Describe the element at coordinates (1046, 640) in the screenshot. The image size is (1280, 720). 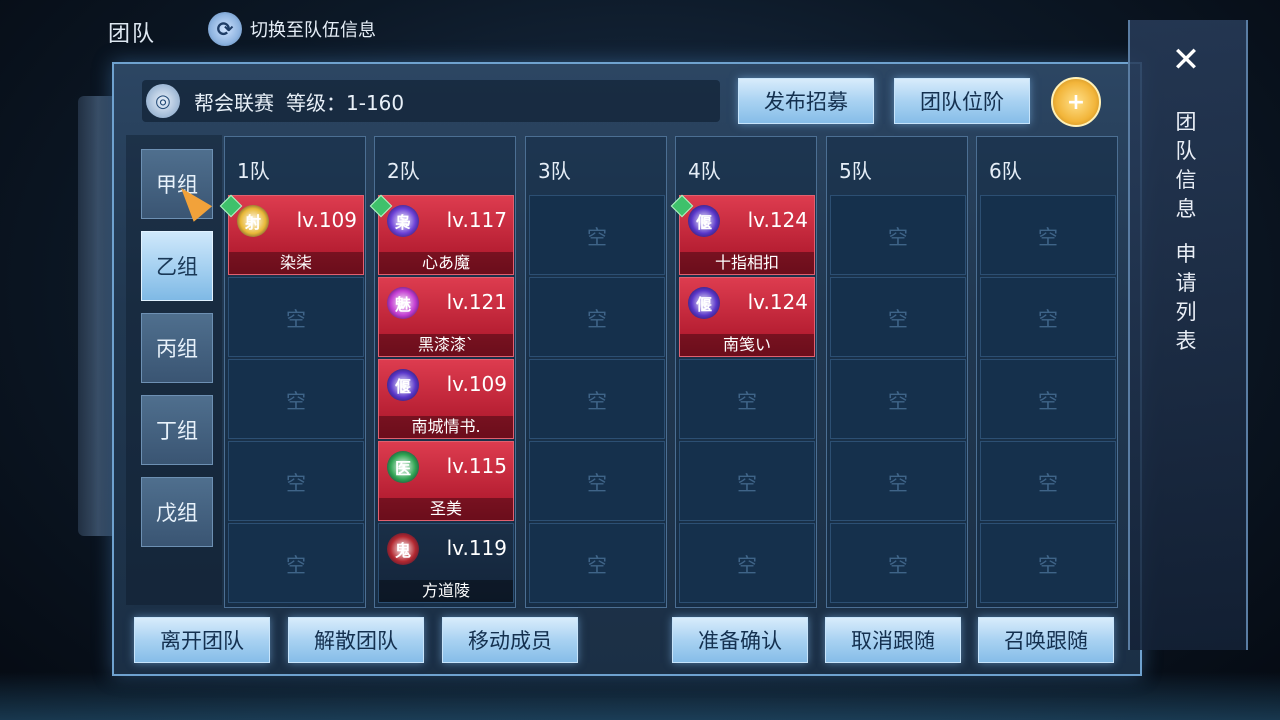
I see `summon-follow-button: 召唤跟随` at that location.